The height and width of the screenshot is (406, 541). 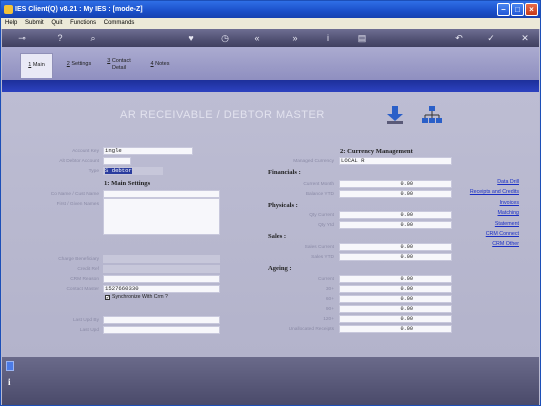 What do you see at coordinates (481, 213) in the screenshot?
I see `link-matching: Matching` at bounding box center [481, 213].